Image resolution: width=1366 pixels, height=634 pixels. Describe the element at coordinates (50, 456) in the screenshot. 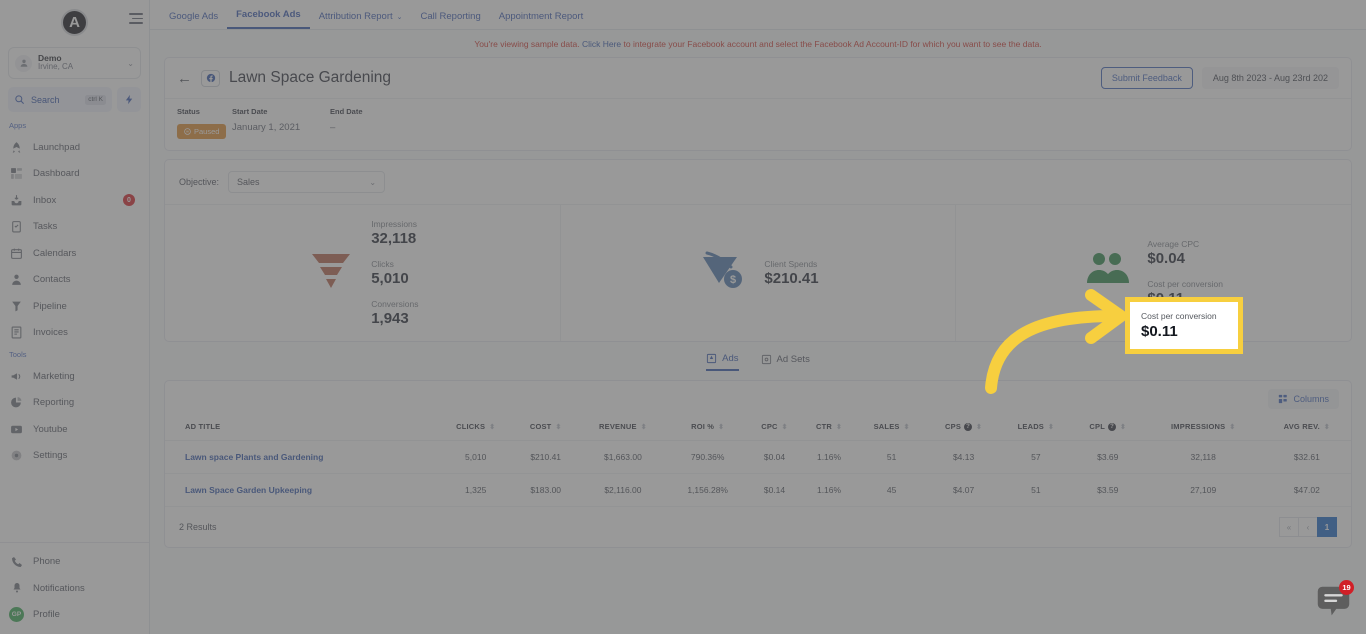

I see `sidebar-label: Settings` at that location.